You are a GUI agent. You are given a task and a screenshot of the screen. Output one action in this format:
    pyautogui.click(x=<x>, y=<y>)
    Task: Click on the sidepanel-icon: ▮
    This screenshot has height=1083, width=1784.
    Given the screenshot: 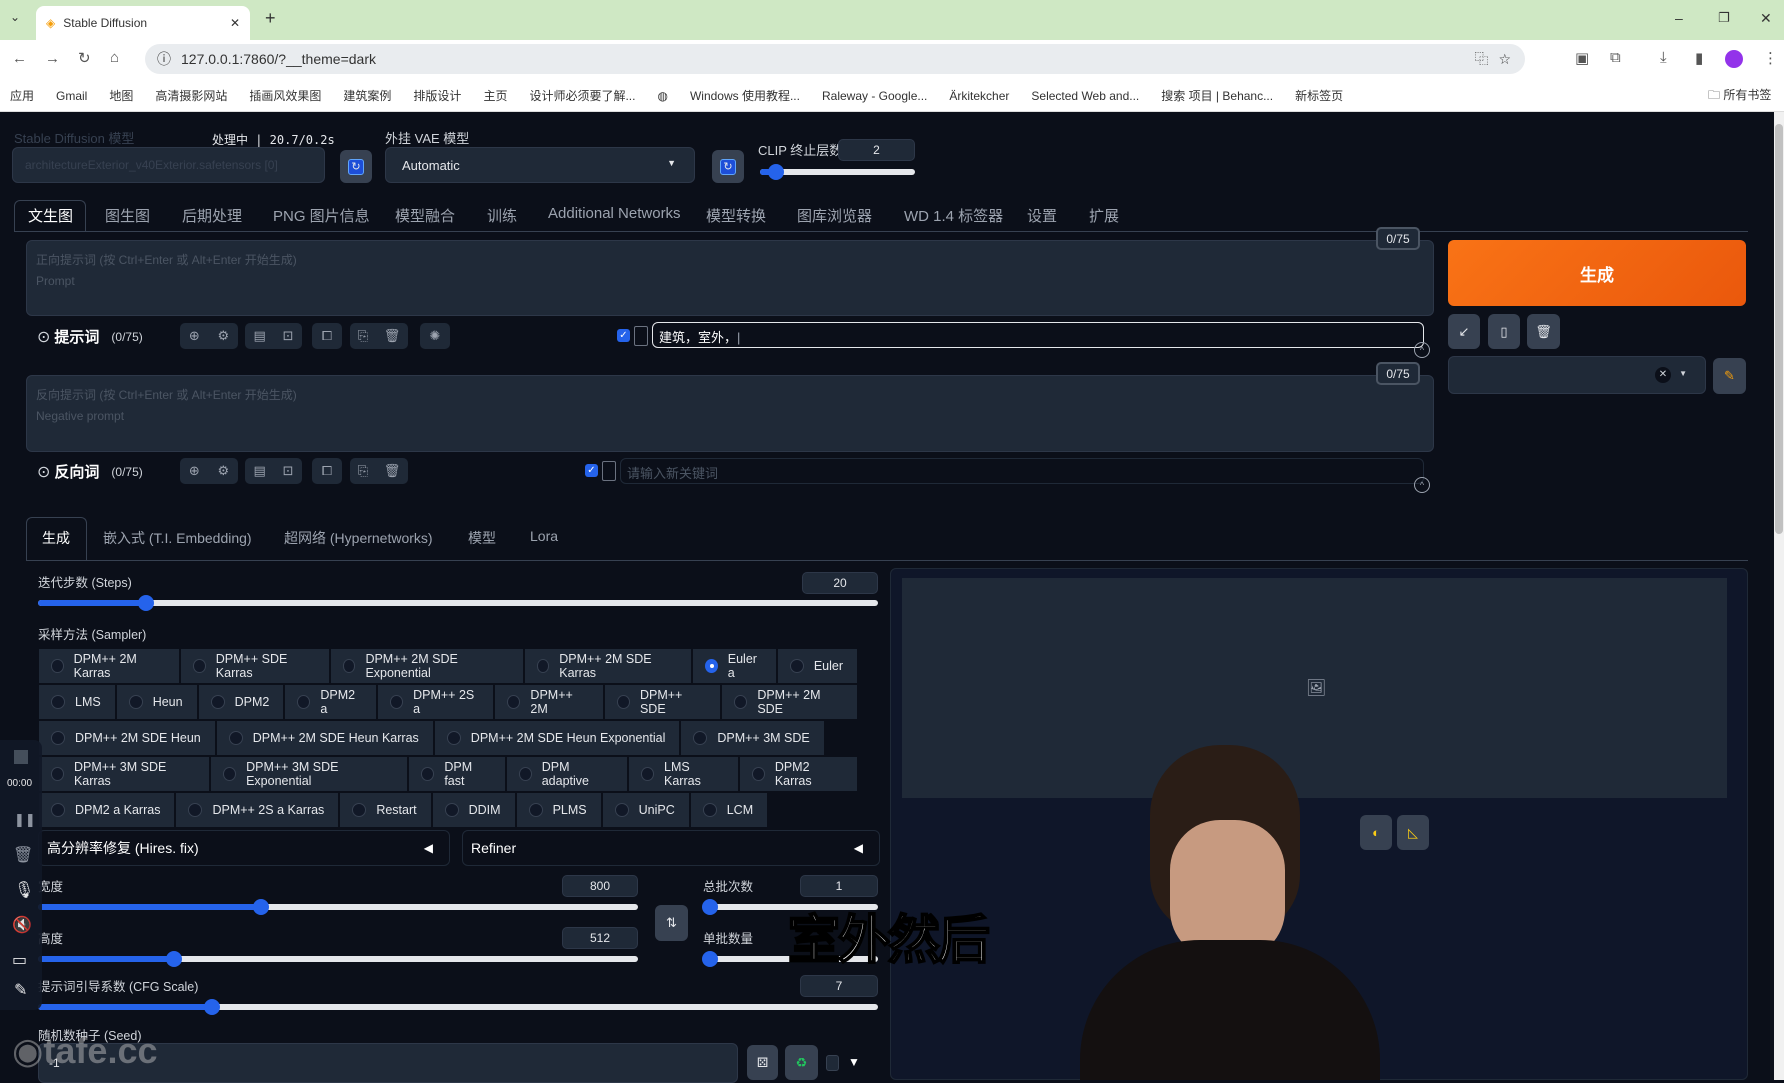 What is the action you would take?
    pyautogui.click(x=1699, y=58)
    